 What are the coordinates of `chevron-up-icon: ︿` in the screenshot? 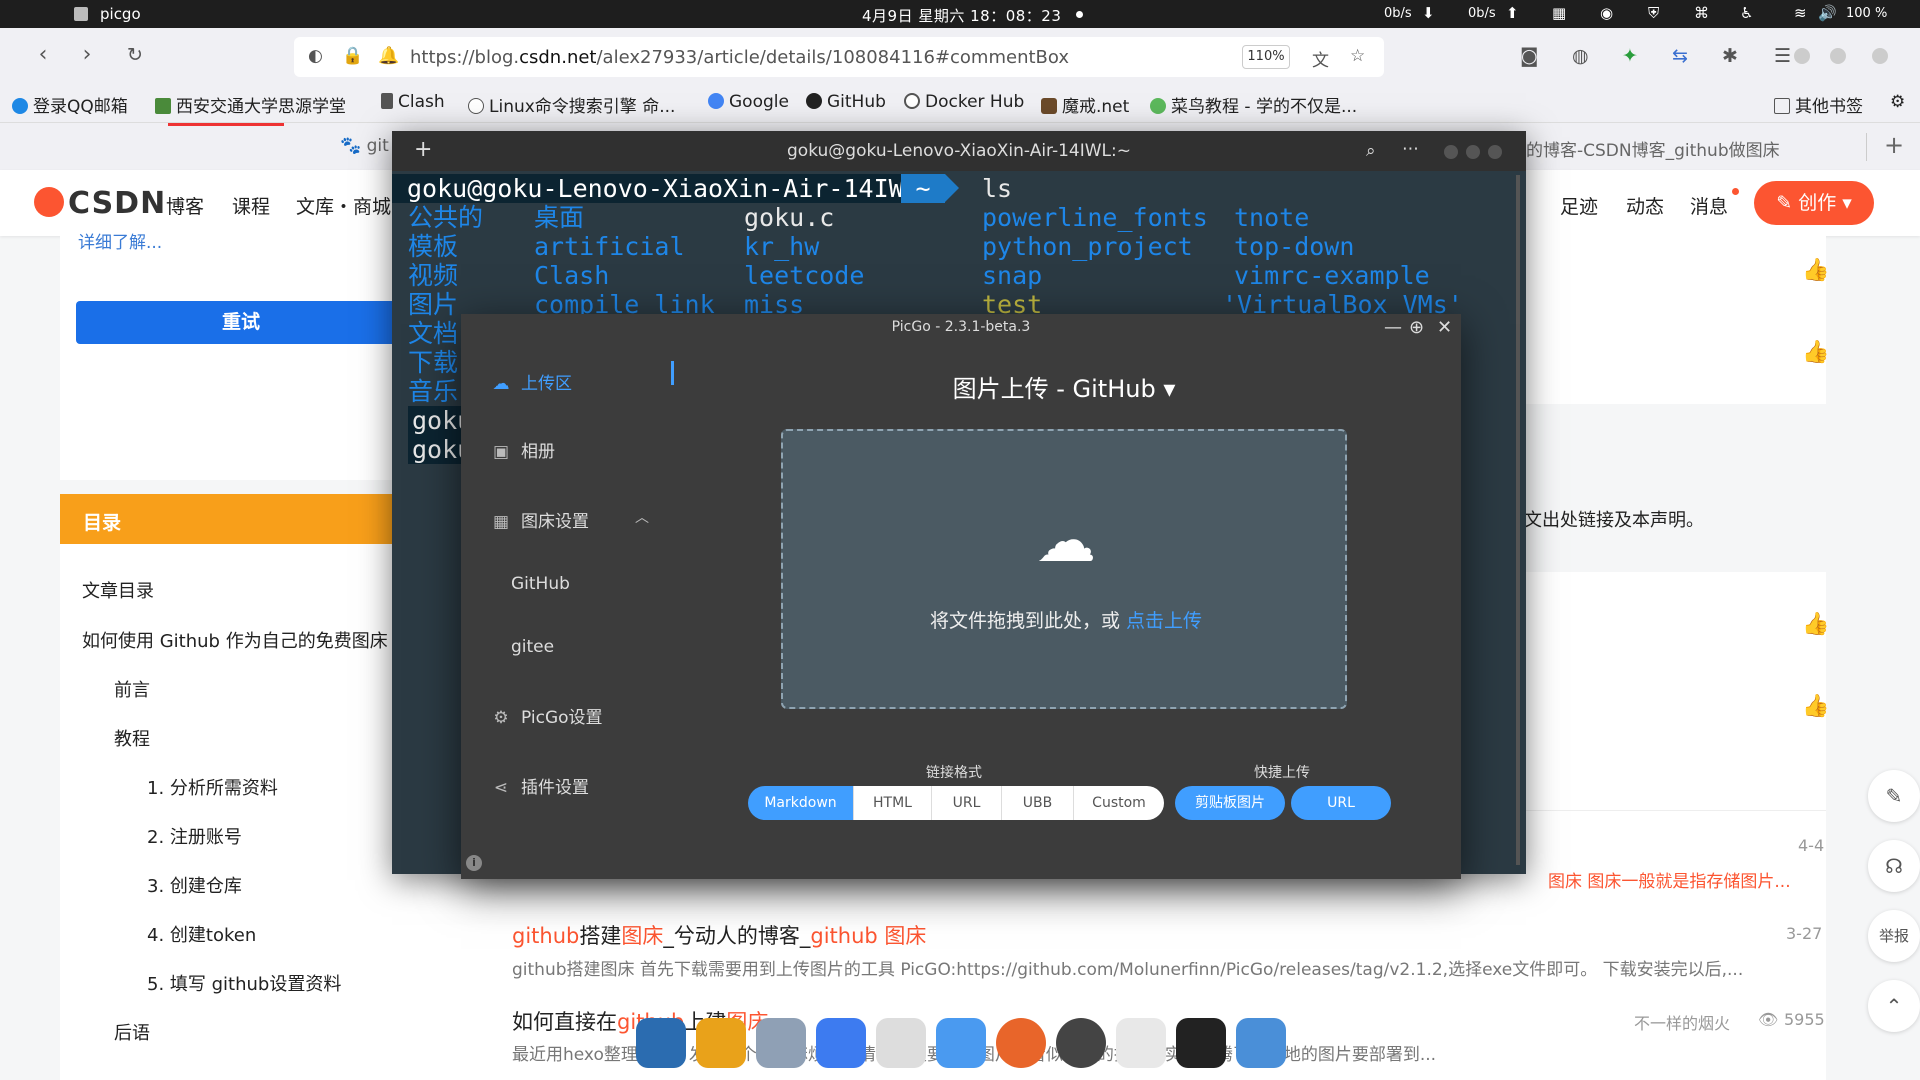 It's located at (642, 517).